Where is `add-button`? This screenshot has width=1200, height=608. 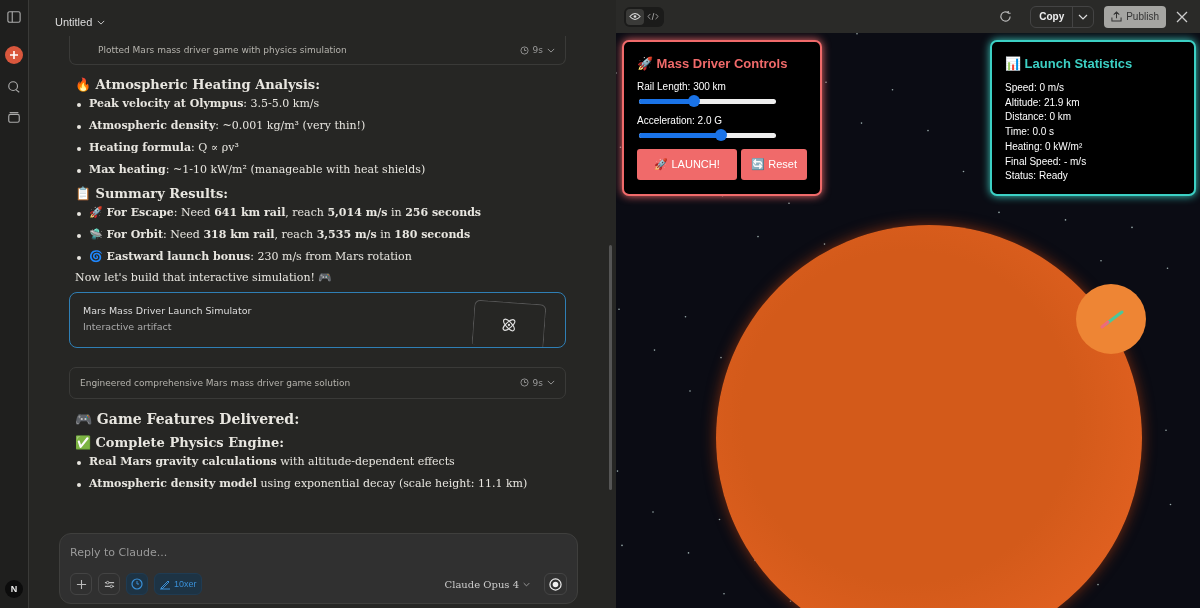
add-button is located at coordinates (81, 584).